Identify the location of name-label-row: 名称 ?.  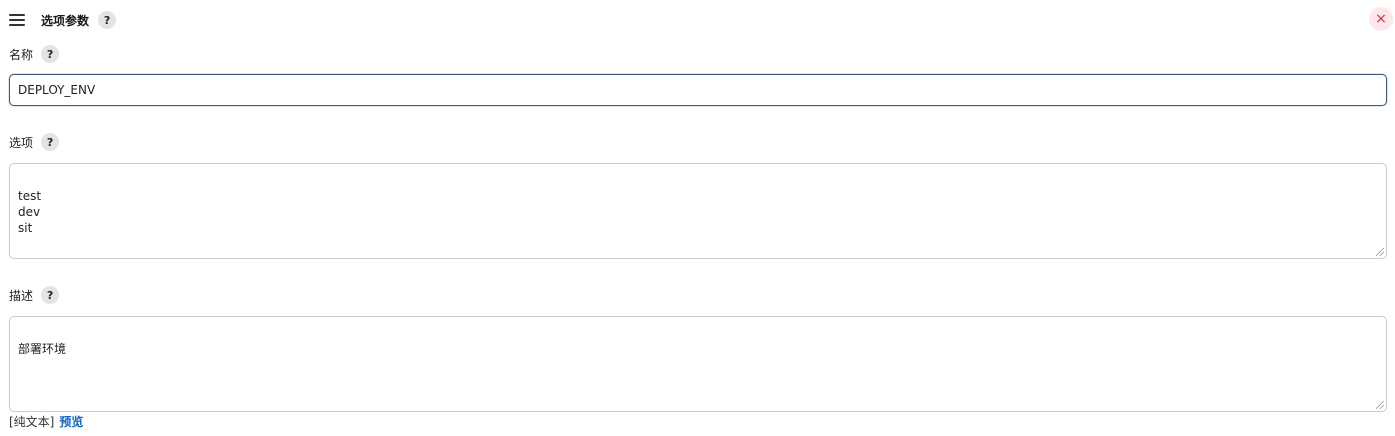
(34, 54).